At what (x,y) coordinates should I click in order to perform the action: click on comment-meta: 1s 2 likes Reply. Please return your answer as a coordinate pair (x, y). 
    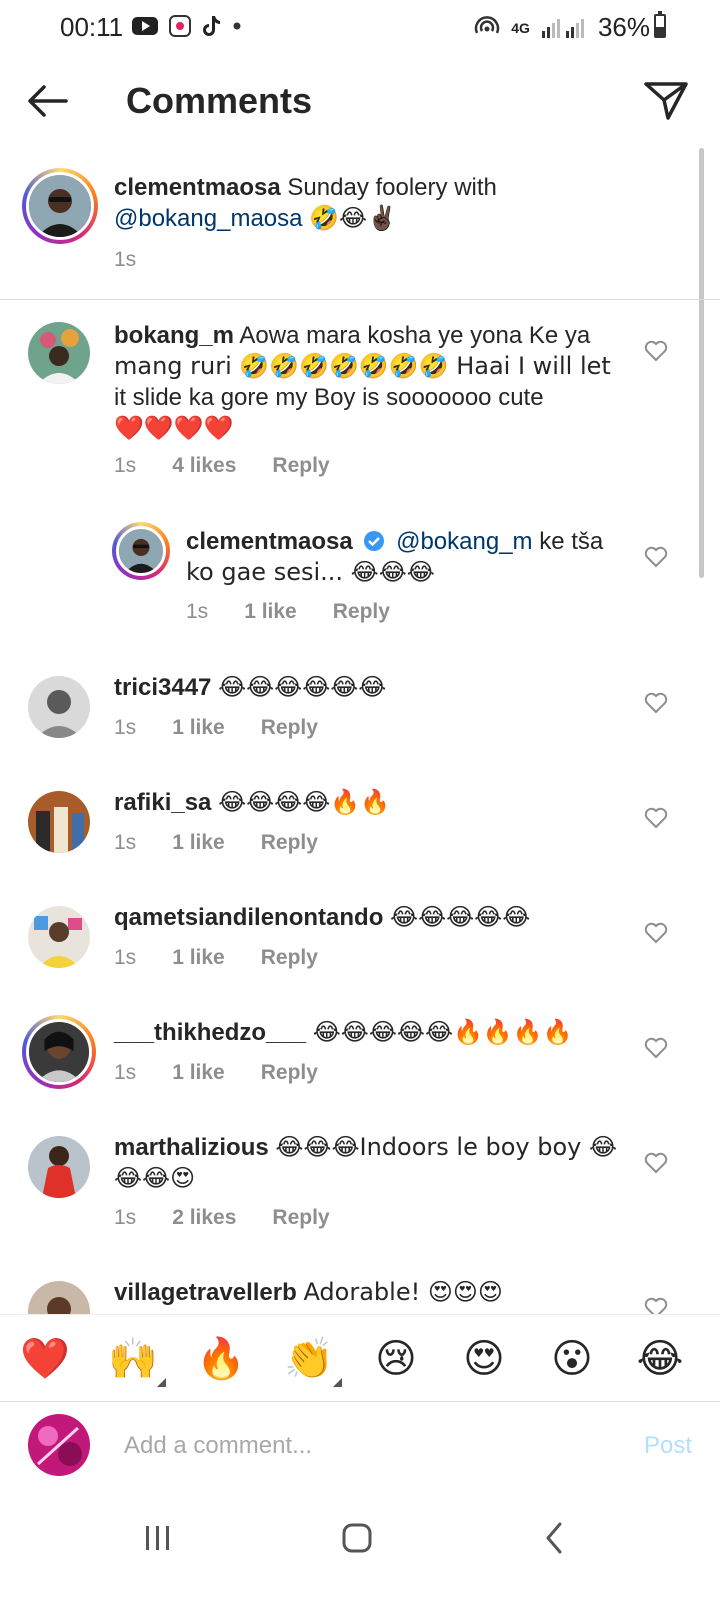
    Looking at the image, I should click on (222, 1218).